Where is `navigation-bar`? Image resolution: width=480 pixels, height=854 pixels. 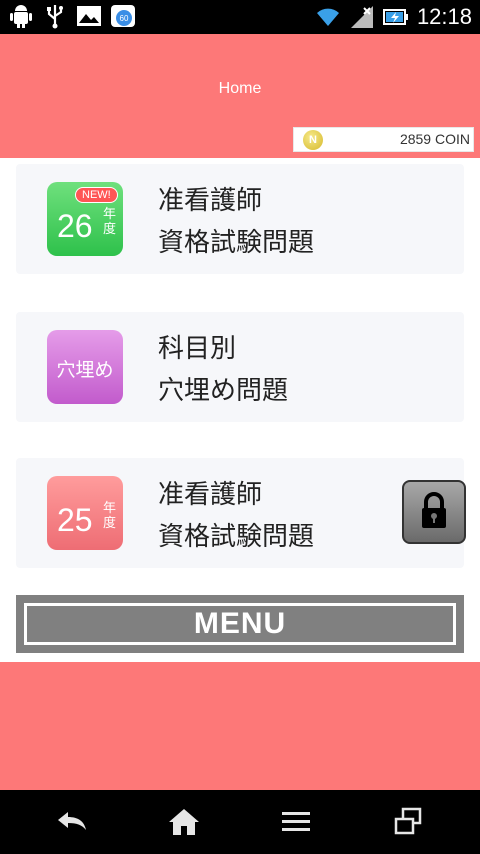
navigation-bar is located at coordinates (240, 822).